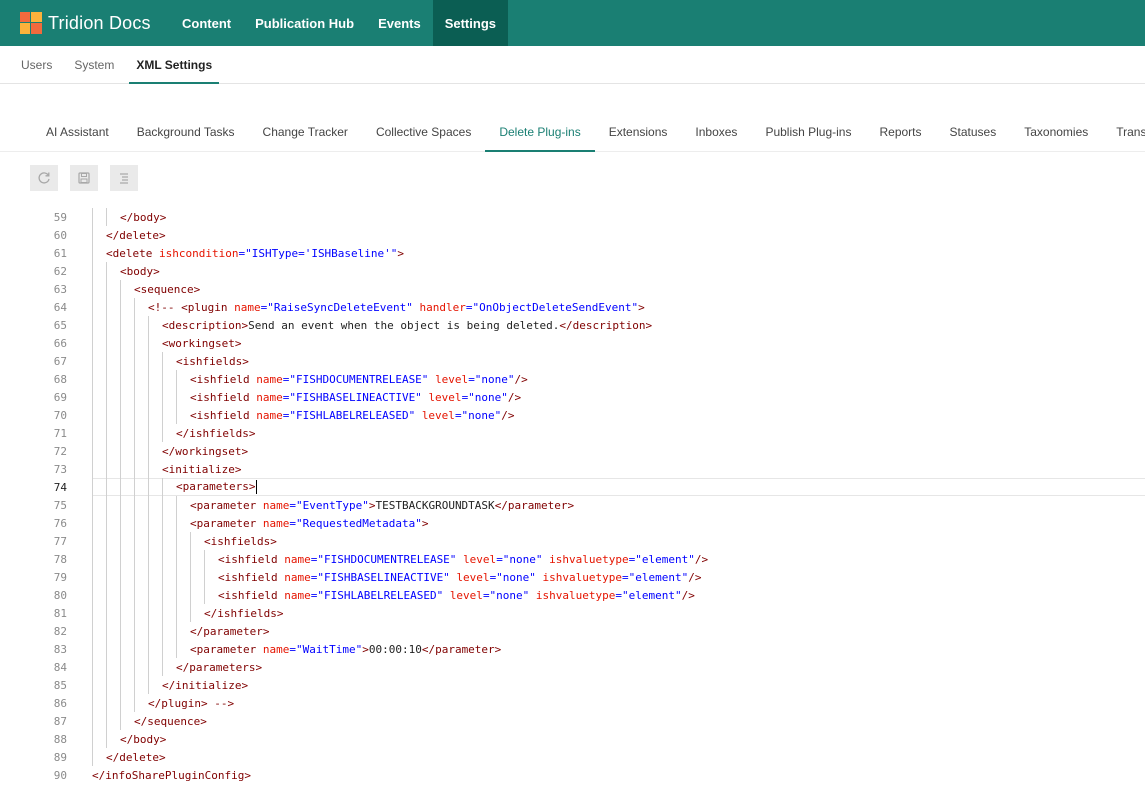 The height and width of the screenshot is (787, 1145). Describe the element at coordinates (470, 23) in the screenshot. I see `nav-settings: Settings` at that location.